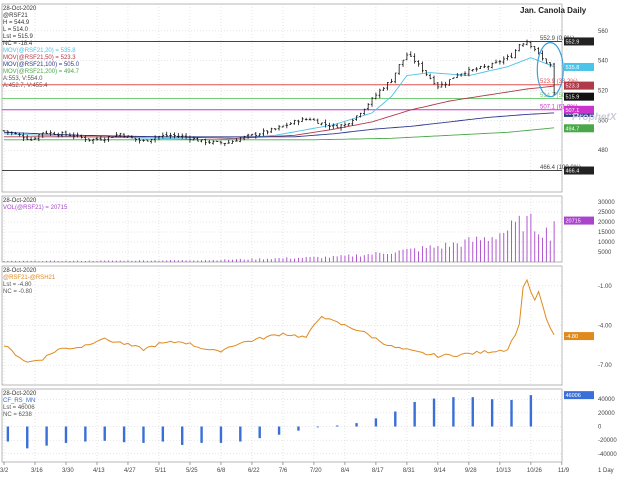  Describe the element at coordinates (16, 30) in the screenshot. I see `ohlc-readout: L = 514.0` at that location.